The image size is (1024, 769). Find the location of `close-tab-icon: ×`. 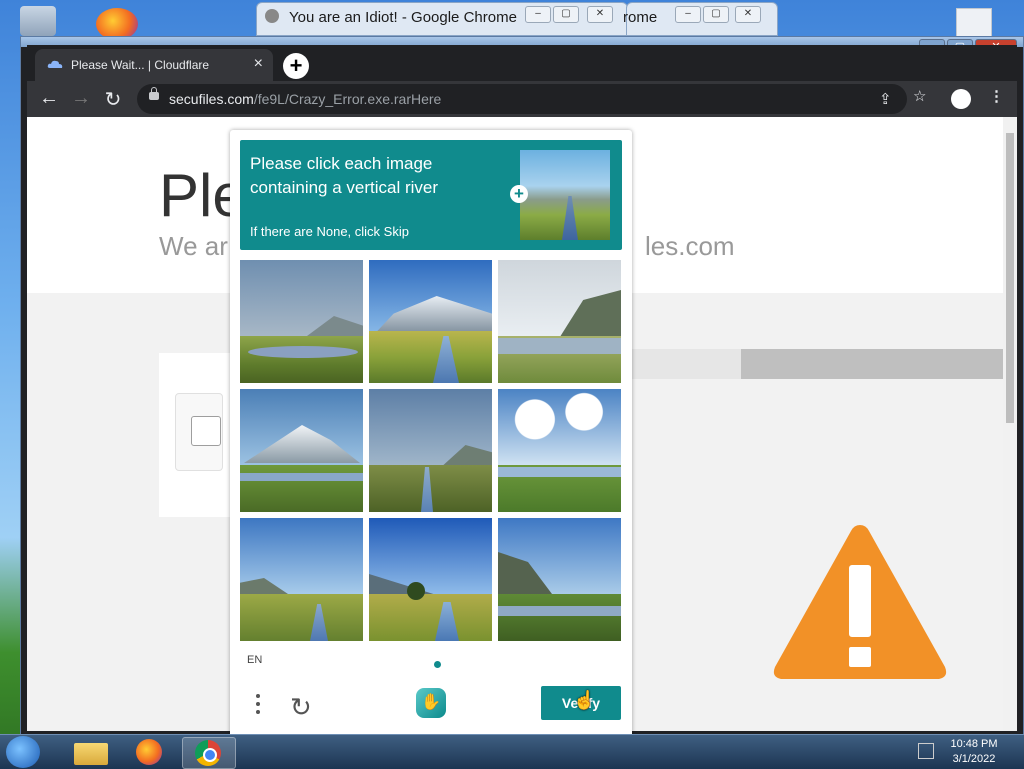

close-tab-icon: × is located at coordinates (258, 64).